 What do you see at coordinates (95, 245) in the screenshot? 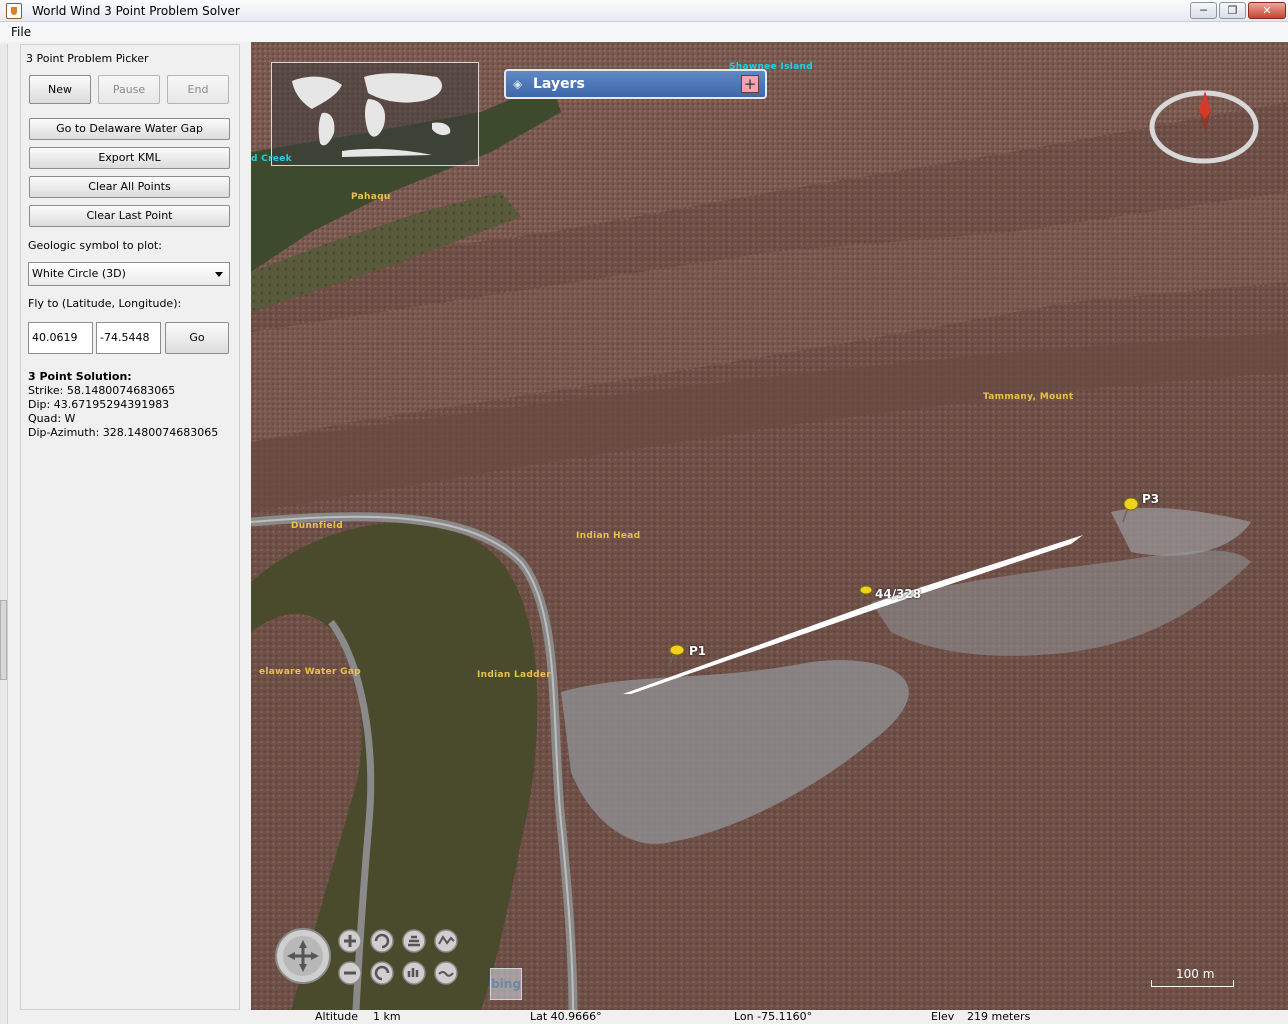
I see `symbol-label: Geologic symbol to plot:` at bounding box center [95, 245].